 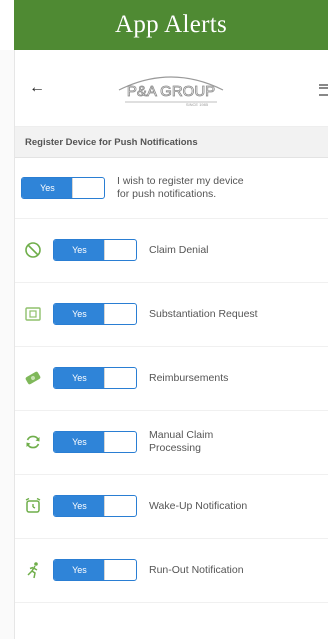 What do you see at coordinates (189, 377) in the screenshot?
I see `alert-label: Reimbursements` at bounding box center [189, 377].